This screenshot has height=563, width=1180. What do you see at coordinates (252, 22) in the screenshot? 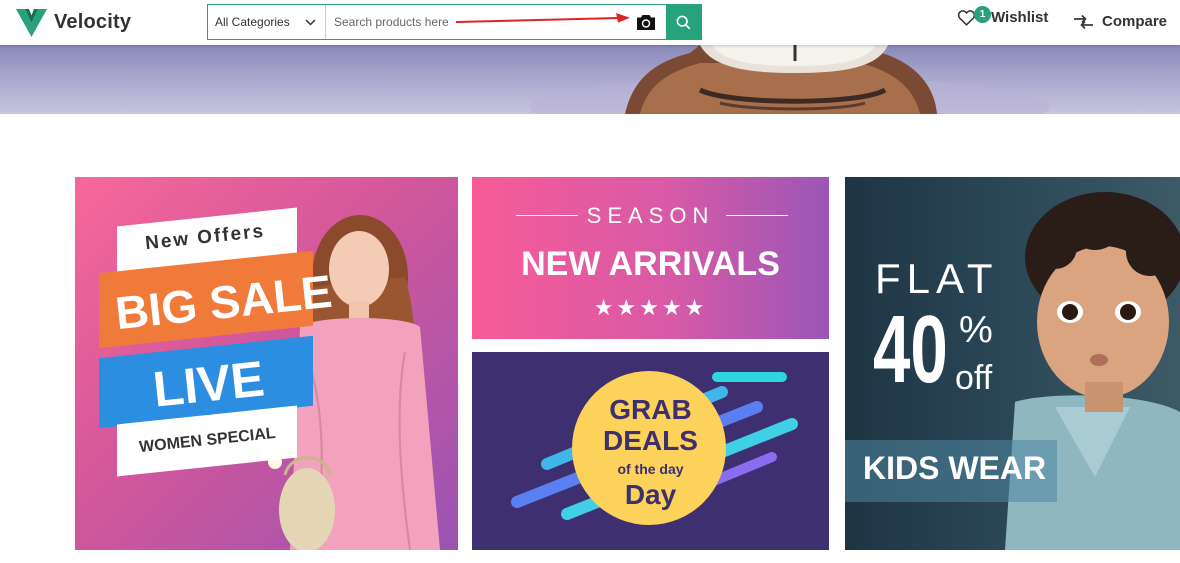
I see `category-select-value: All Categories` at bounding box center [252, 22].